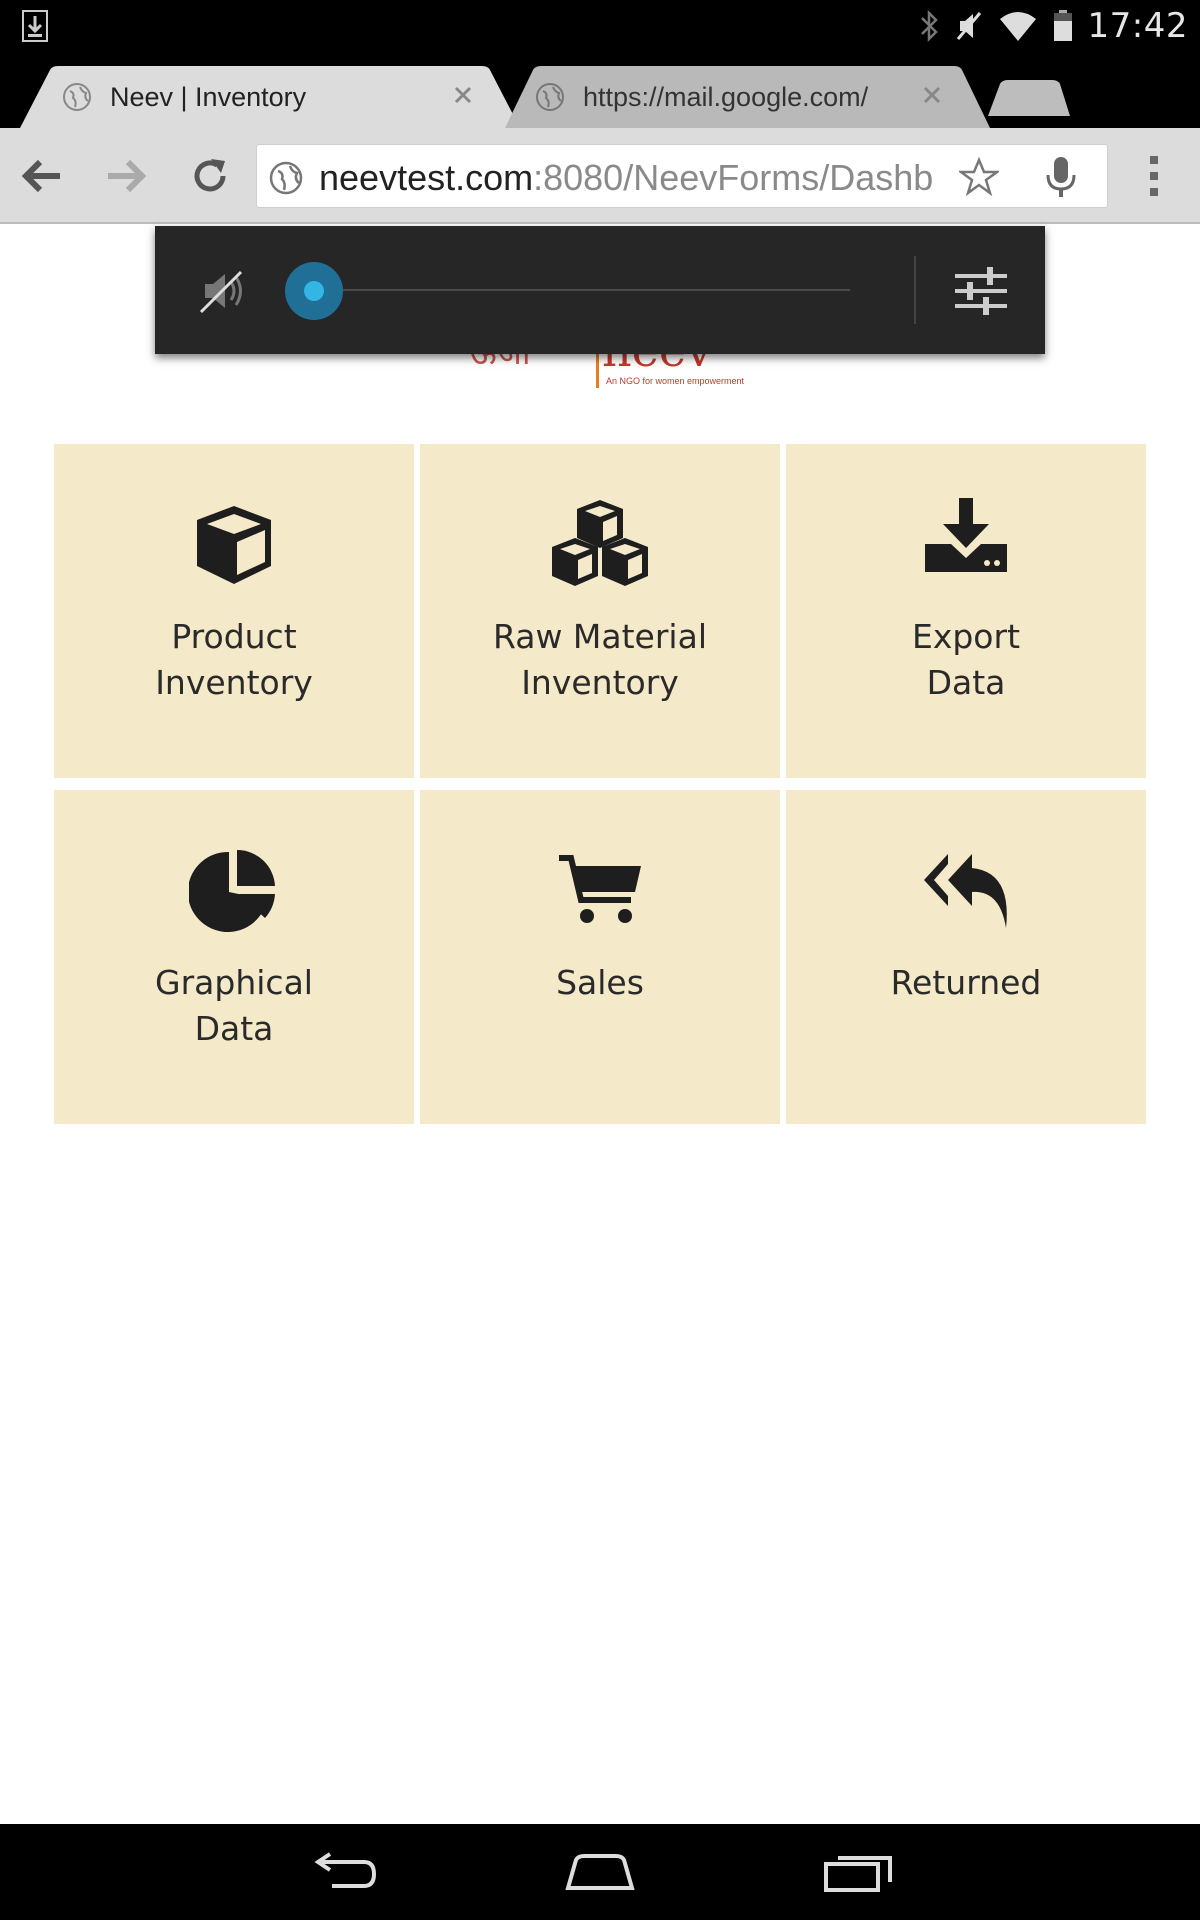 This screenshot has width=1200, height=1920. Describe the element at coordinates (208, 97) in the screenshot. I see `tab-title: Neev | Inventory` at that location.